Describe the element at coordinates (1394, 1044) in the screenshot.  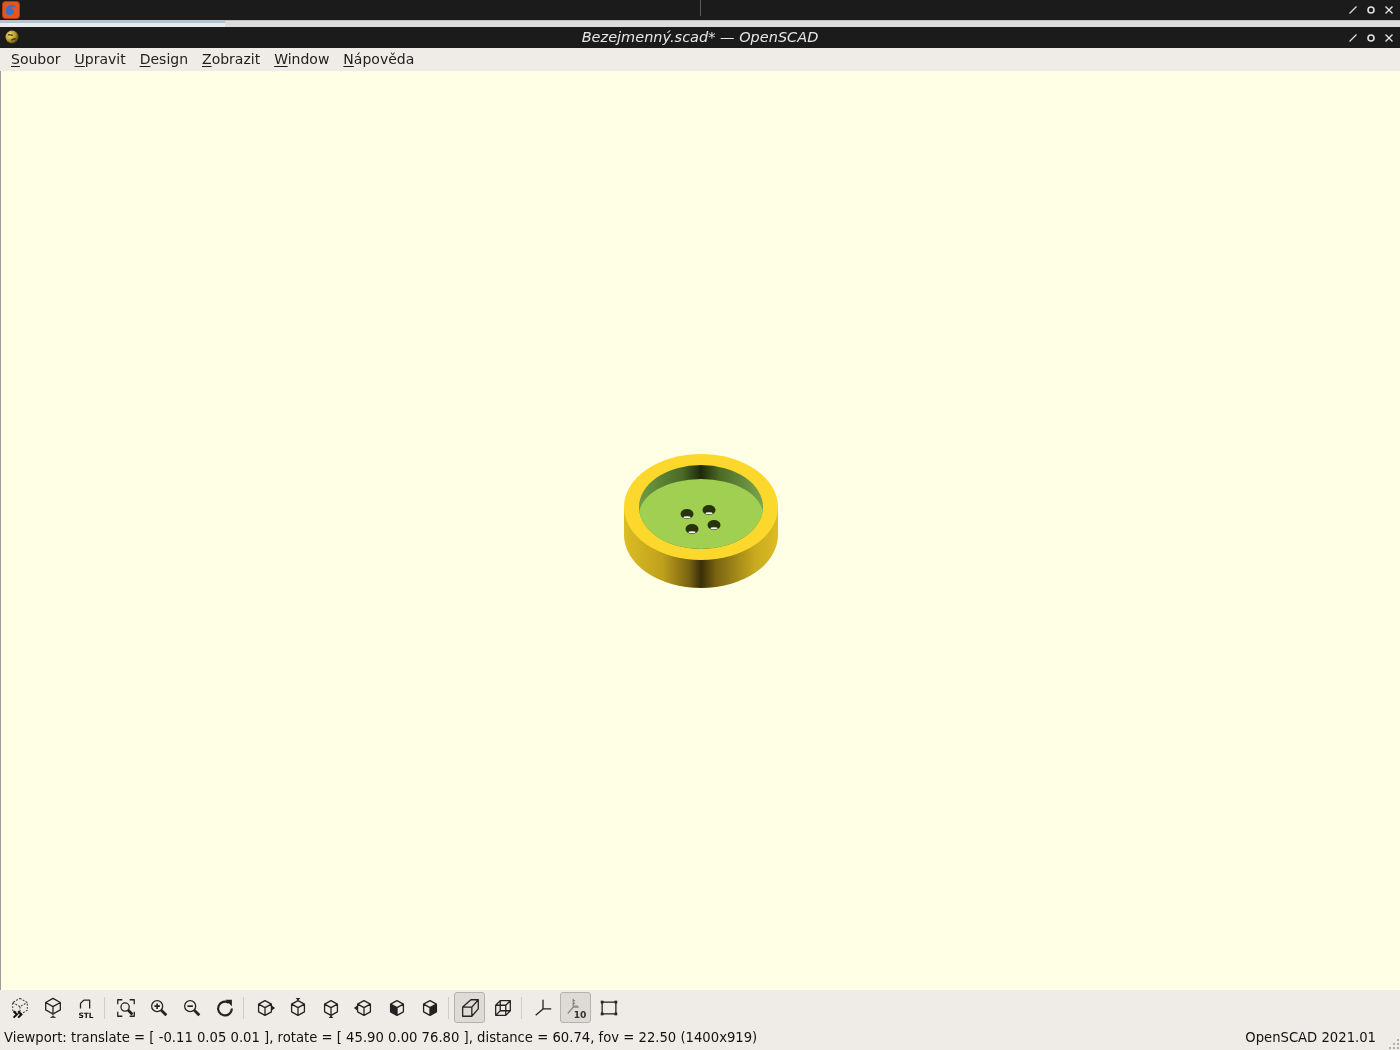
I see `resize-grip-icon` at that location.